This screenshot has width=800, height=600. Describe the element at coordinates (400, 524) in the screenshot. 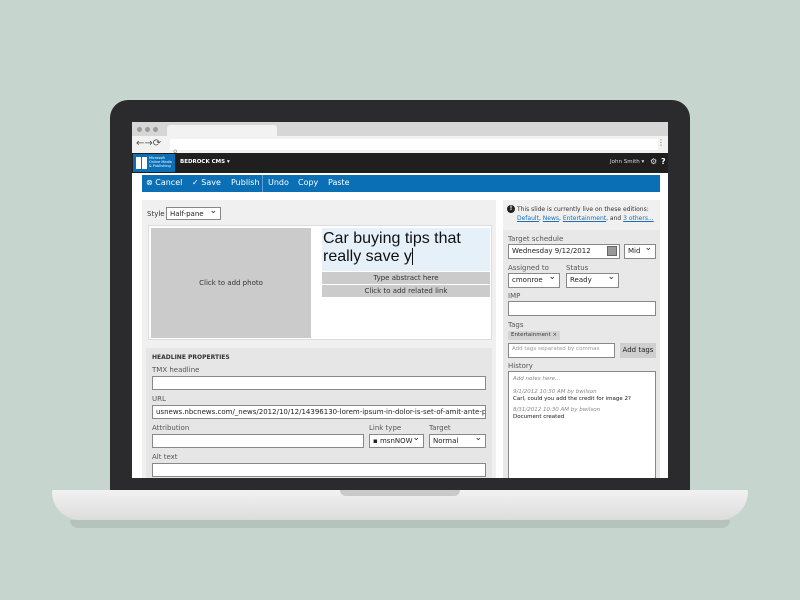

I see `laptop-shadow` at that location.